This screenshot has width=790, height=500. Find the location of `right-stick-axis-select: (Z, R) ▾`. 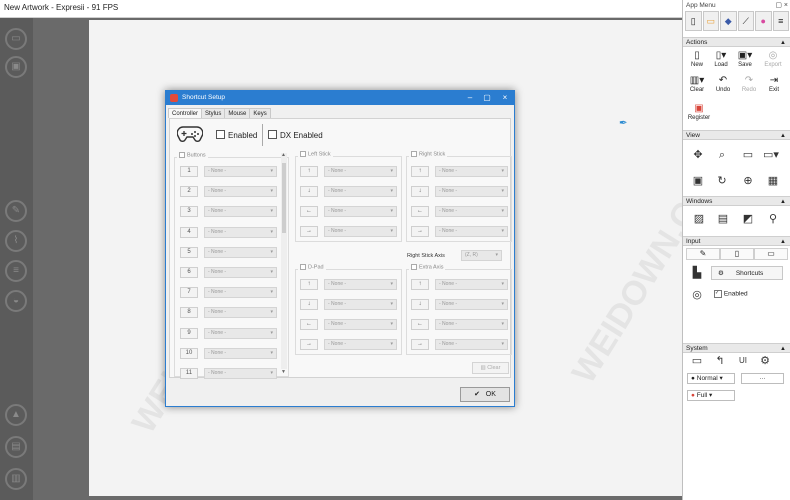

right-stick-axis-select: (Z, R) ▾ is located at coordinates (481, 255).